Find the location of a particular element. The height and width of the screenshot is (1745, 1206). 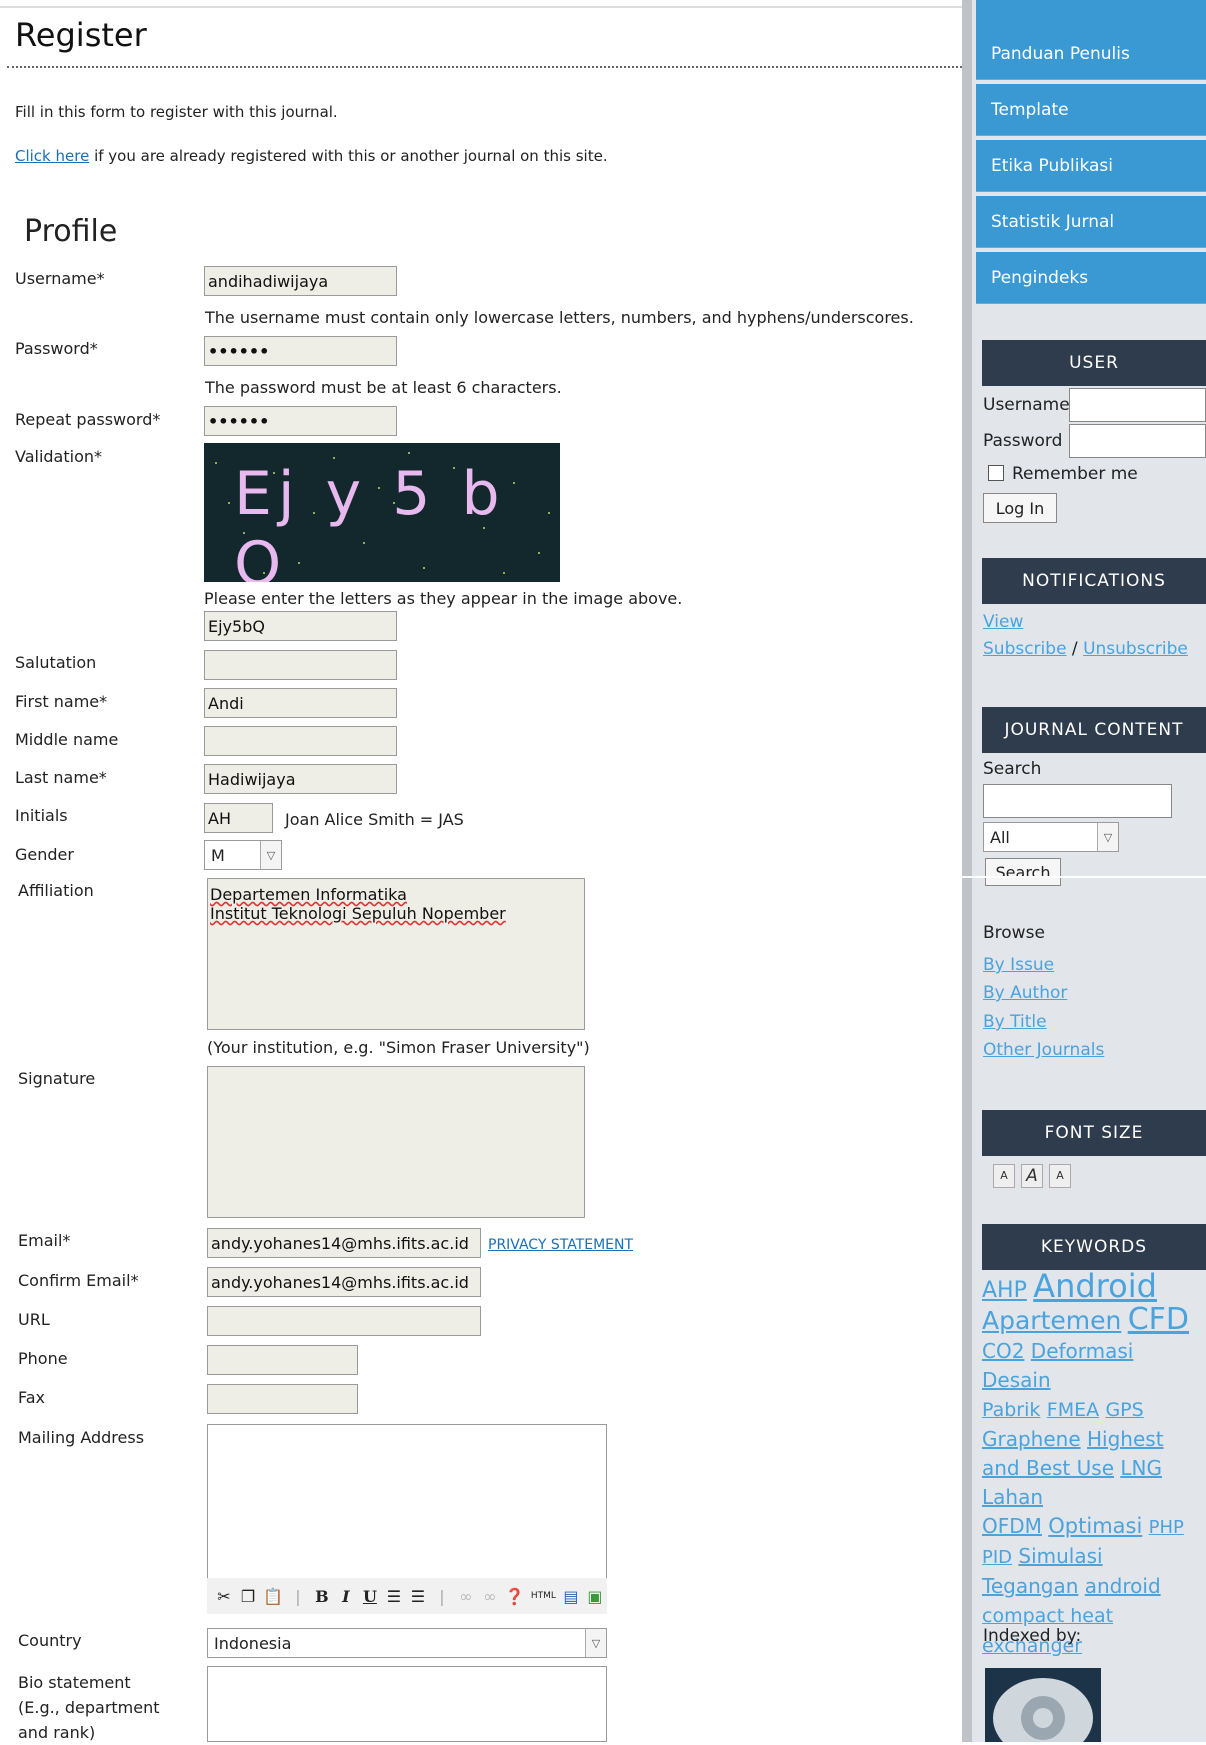

subscribe-row: Subscribe / Unsubscribe is located at coordinates (1085, 649).